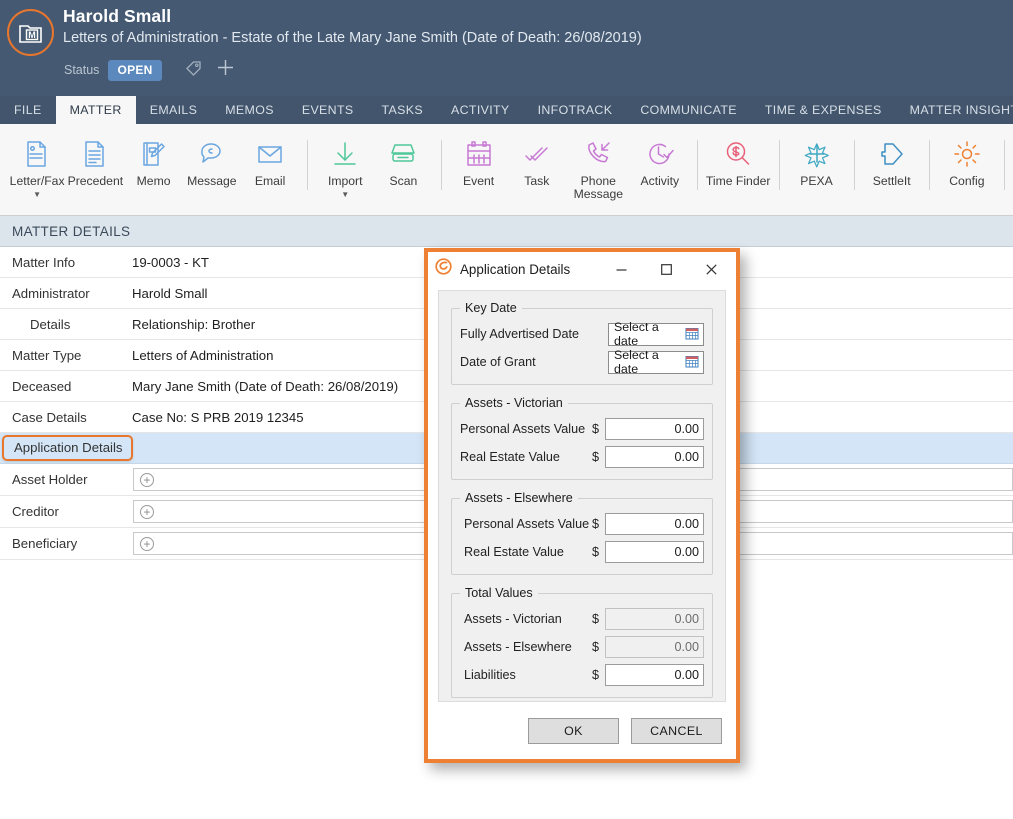  Describe the element at coordinates (212, 181) in the screenshot. I see `ribbon-button-label: Message` at that location.